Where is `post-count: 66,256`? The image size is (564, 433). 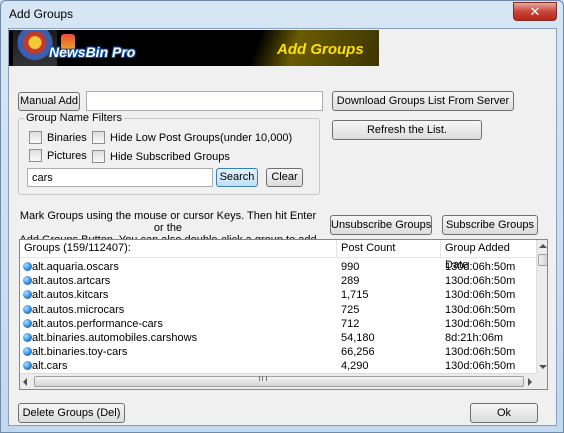
post-count: 66,256 is located at coordinates (358, 352).